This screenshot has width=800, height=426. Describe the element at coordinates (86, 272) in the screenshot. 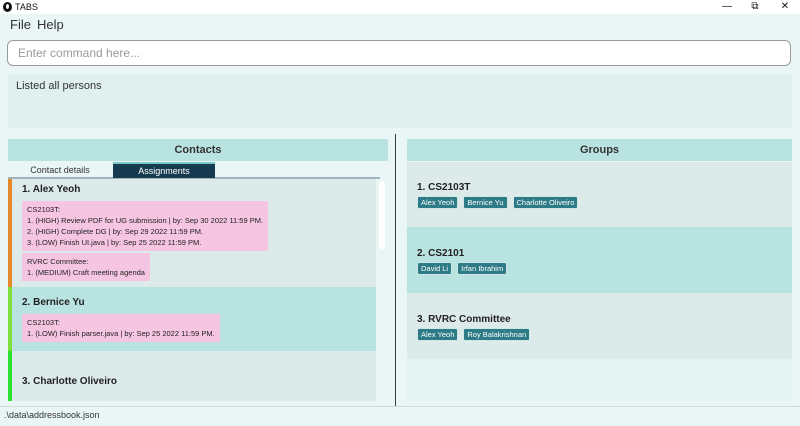

I see `assignment-item: 1. (MEDIUM) Craft meeting agenda` at that location.